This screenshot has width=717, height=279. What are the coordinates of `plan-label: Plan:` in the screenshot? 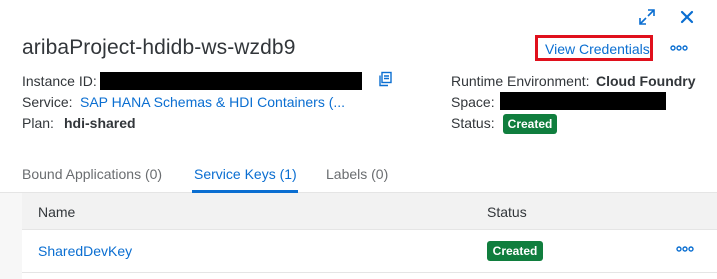 It's located at (38, 123).